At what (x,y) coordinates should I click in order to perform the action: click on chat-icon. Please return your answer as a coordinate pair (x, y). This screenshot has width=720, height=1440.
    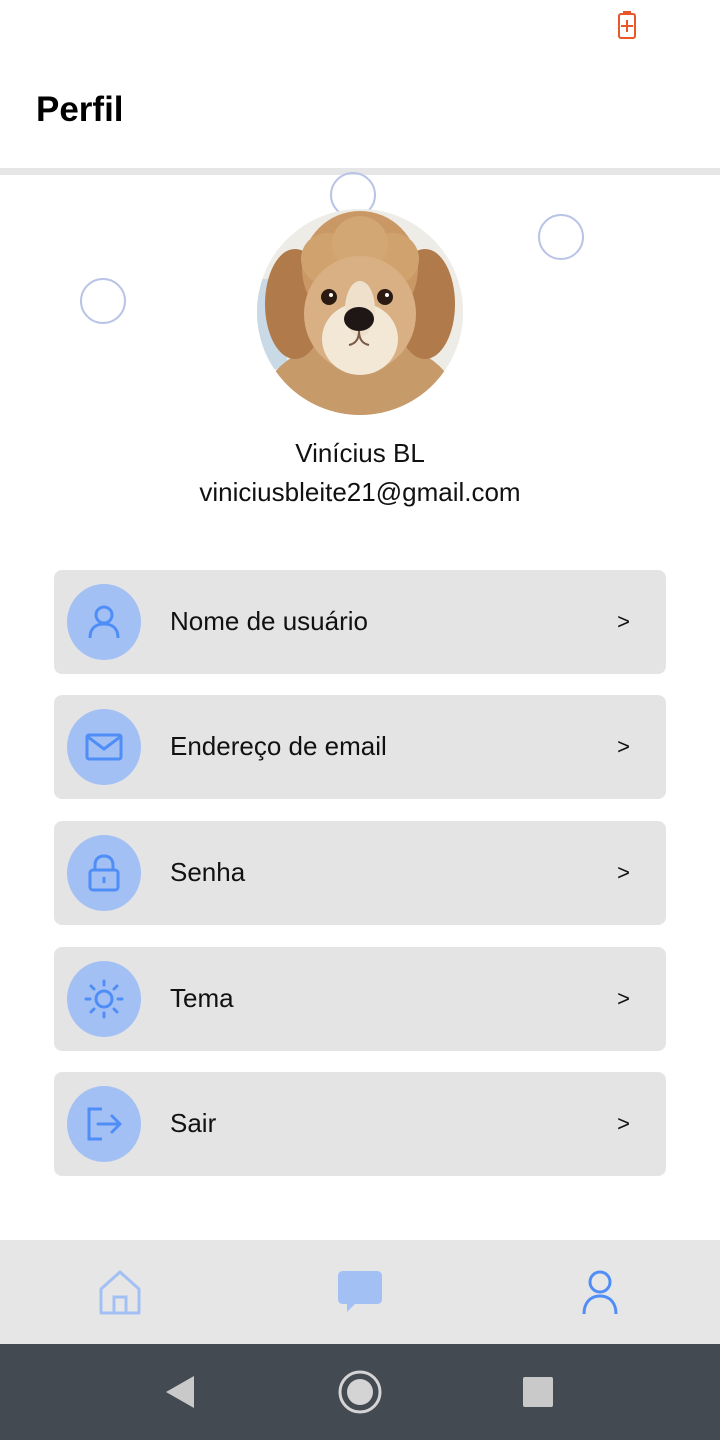
    Looking at the image, I should click on (360, 1291).